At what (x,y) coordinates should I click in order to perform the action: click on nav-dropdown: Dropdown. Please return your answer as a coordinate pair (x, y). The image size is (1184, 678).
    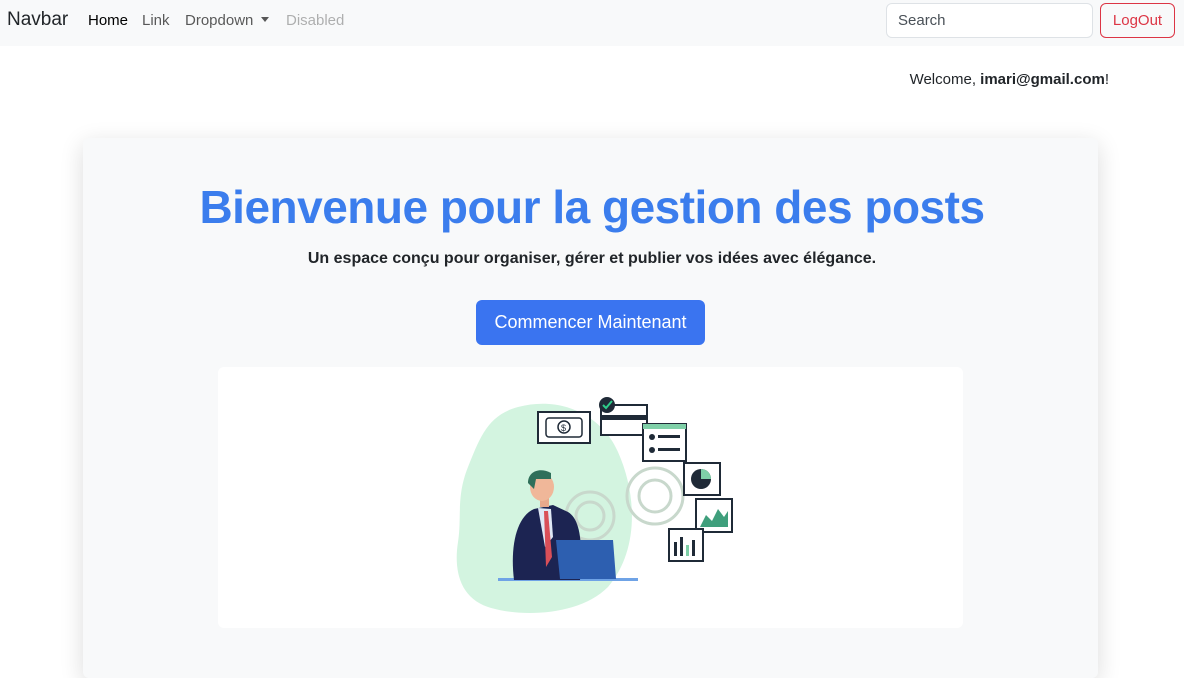
    Looking at the image, I should click on (227, 20).